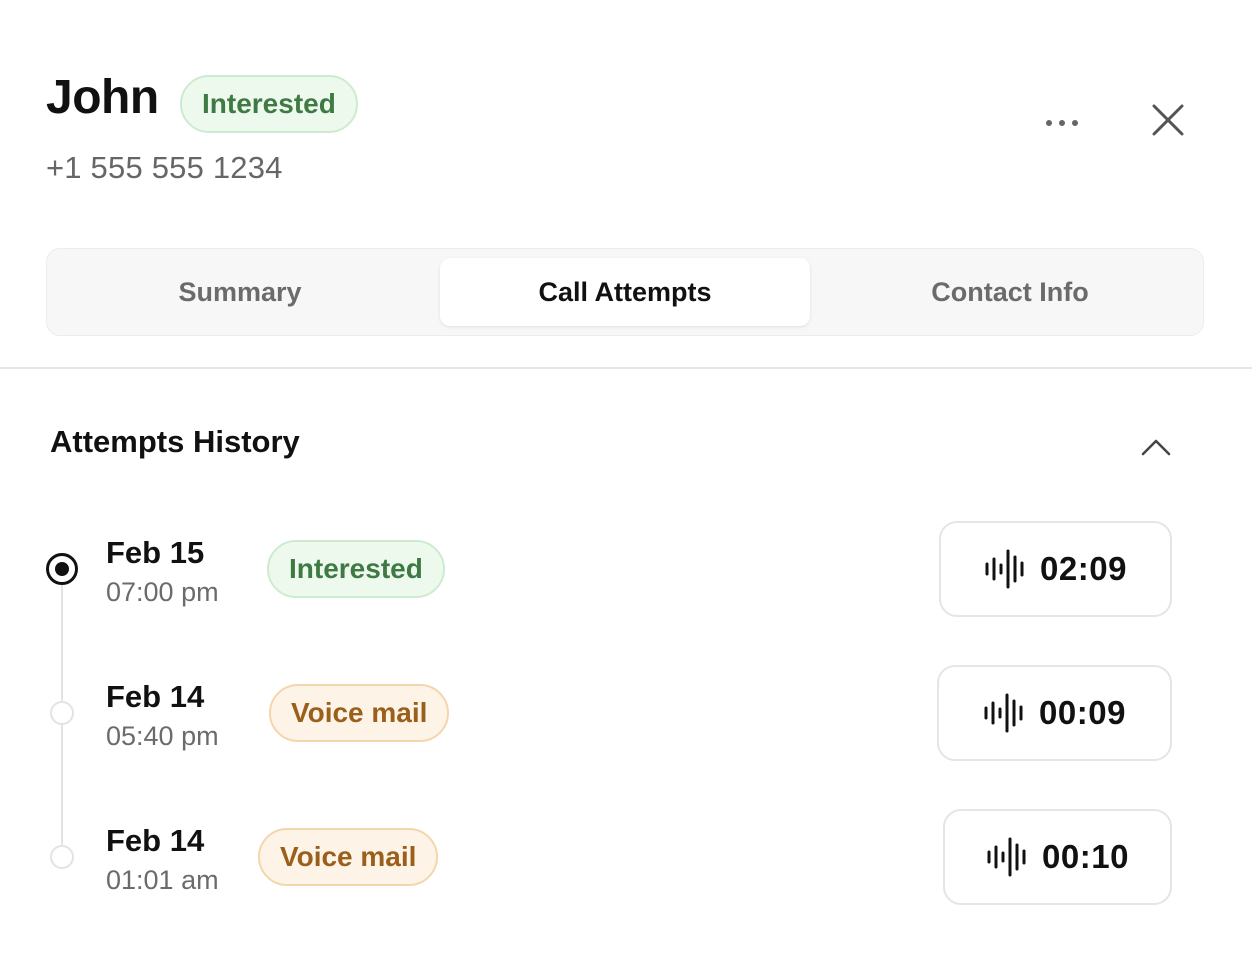 This screenshot has width=1252, height=962. I want to click on contact-phone: +1 555 555 1234, so click(164, 167).